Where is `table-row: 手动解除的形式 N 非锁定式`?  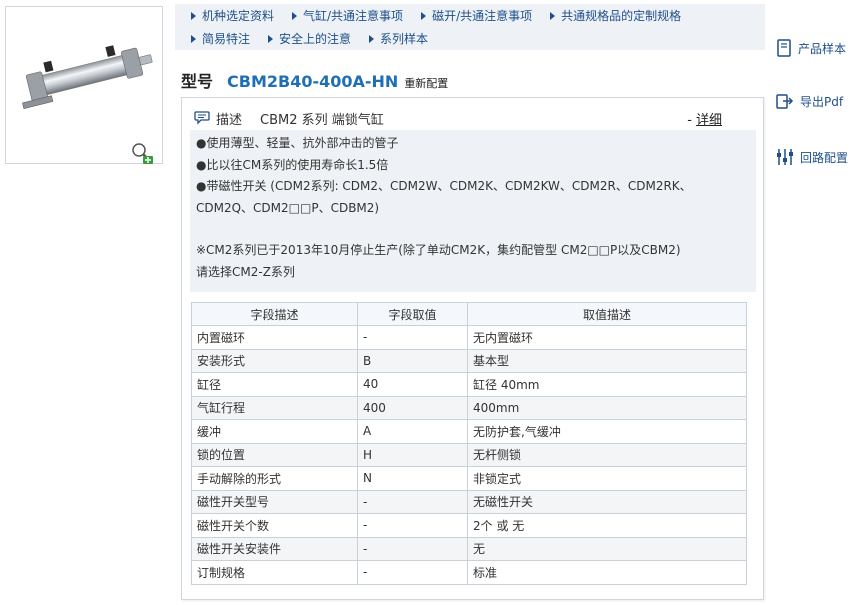 table-row: 手动解除的形式 N 非锁定式 is located at coordinates (469, 478).